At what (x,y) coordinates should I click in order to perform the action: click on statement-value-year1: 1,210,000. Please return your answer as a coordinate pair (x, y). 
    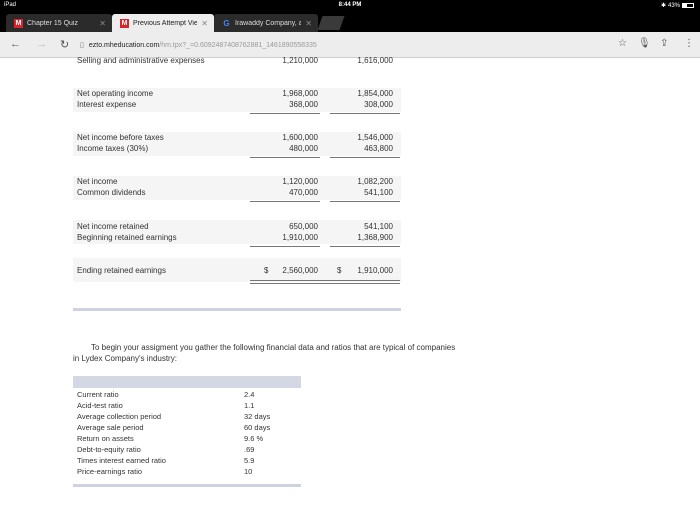
    Looking at the image, I should click on (300, 60).